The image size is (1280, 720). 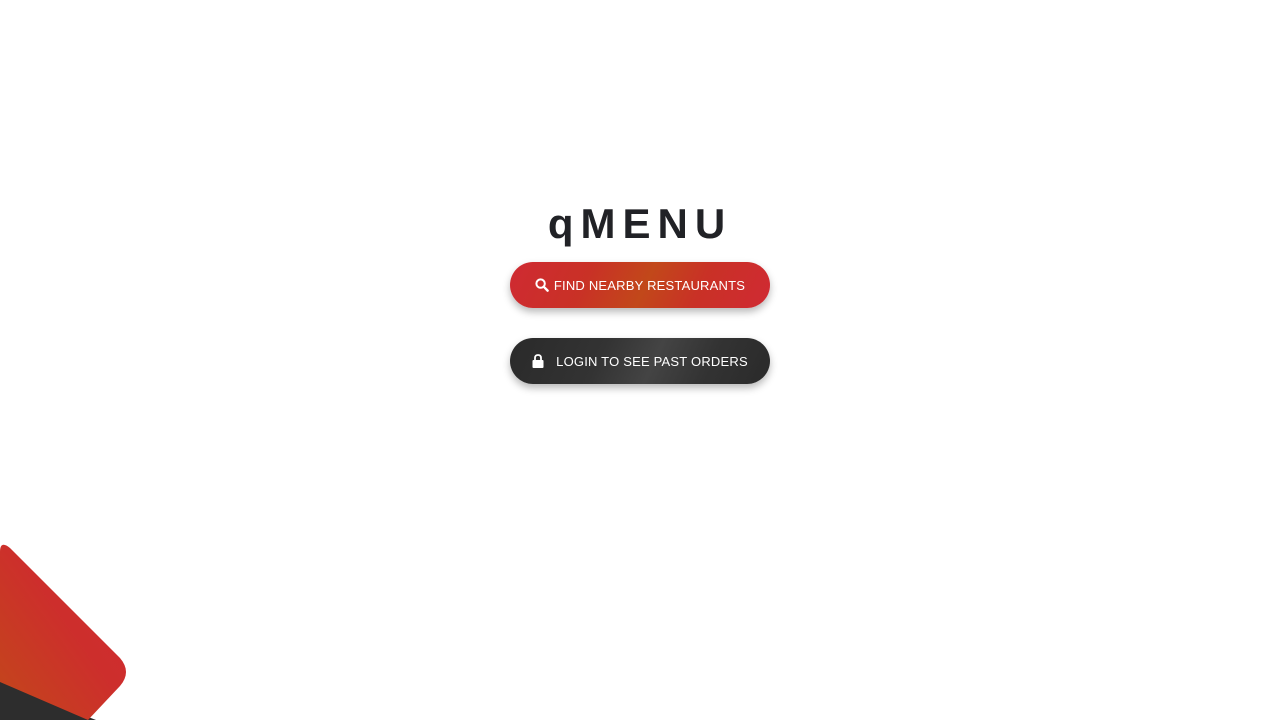 I want to click on lock-icon, so click(x=538, y=361).